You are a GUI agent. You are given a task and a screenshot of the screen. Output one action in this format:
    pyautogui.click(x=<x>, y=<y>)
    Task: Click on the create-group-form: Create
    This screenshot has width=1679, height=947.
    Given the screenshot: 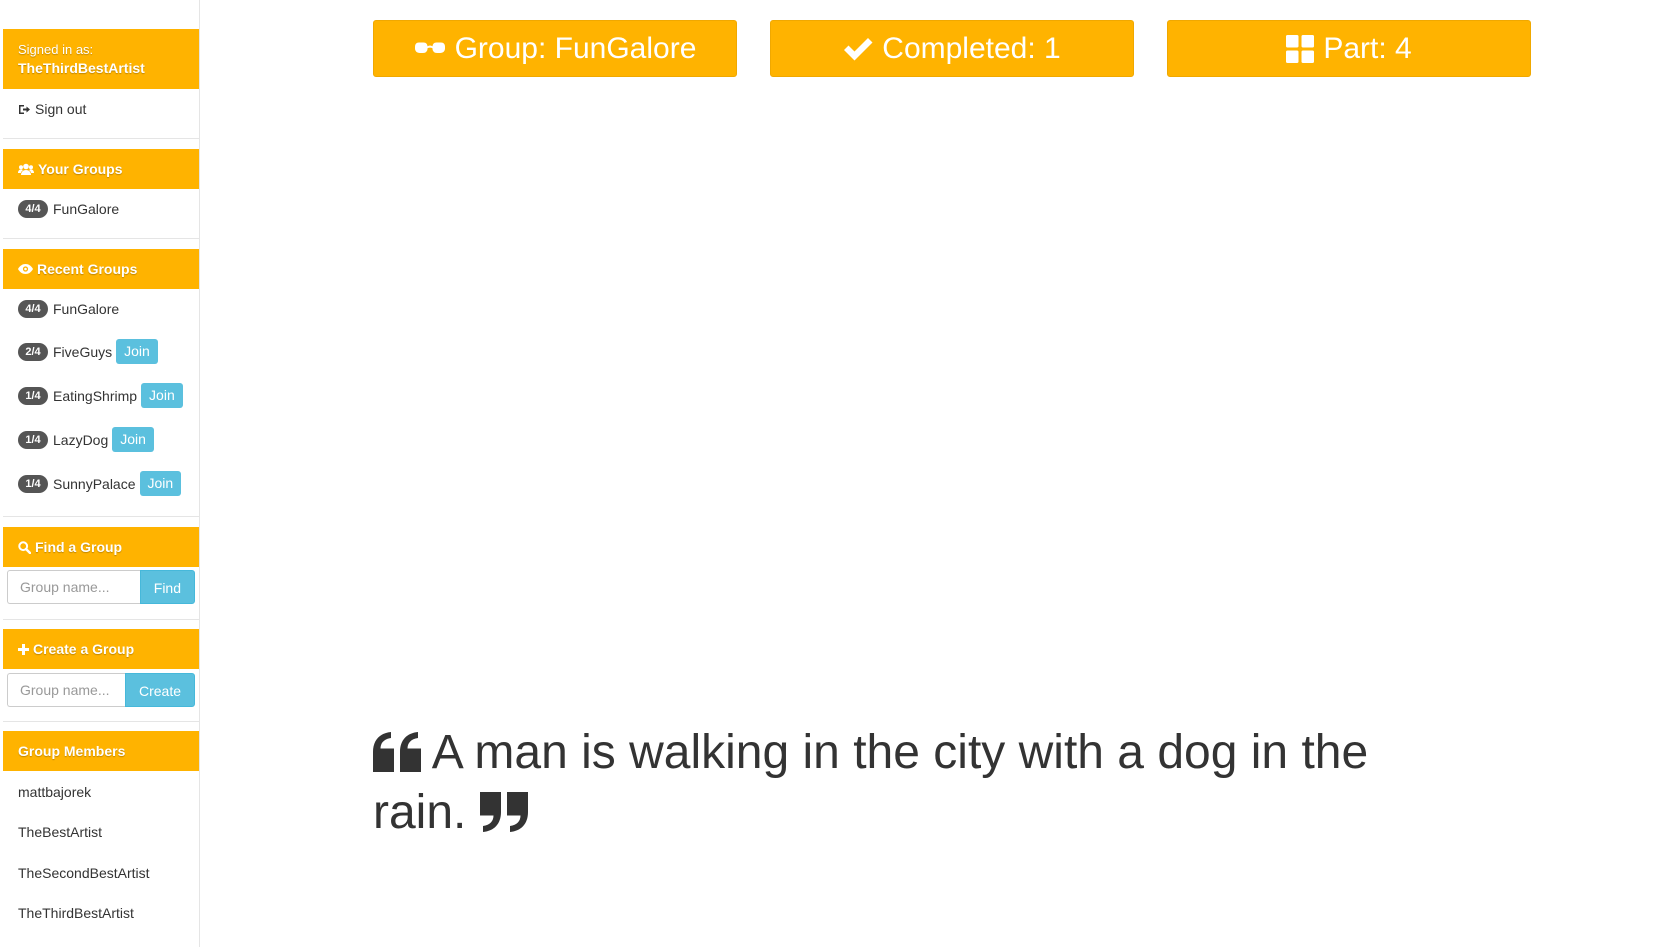 What is the action you would take?
    pyautogui.click(x=101, y=690)
    